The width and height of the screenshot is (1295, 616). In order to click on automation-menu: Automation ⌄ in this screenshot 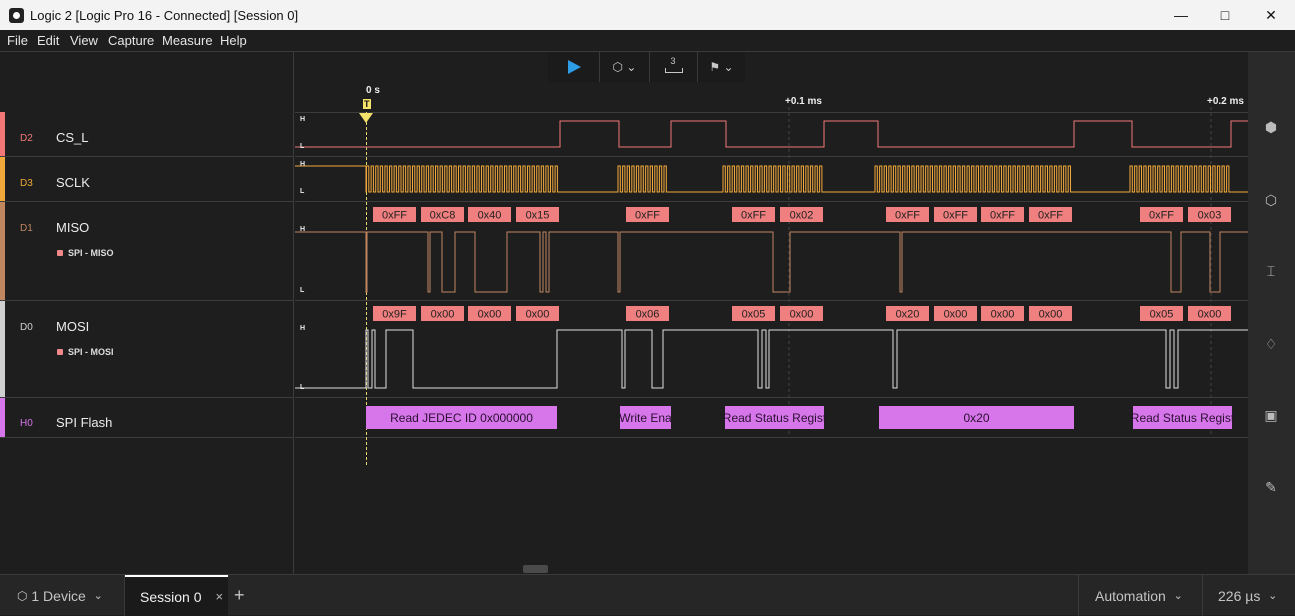, I will do `click(1140, 595)`.